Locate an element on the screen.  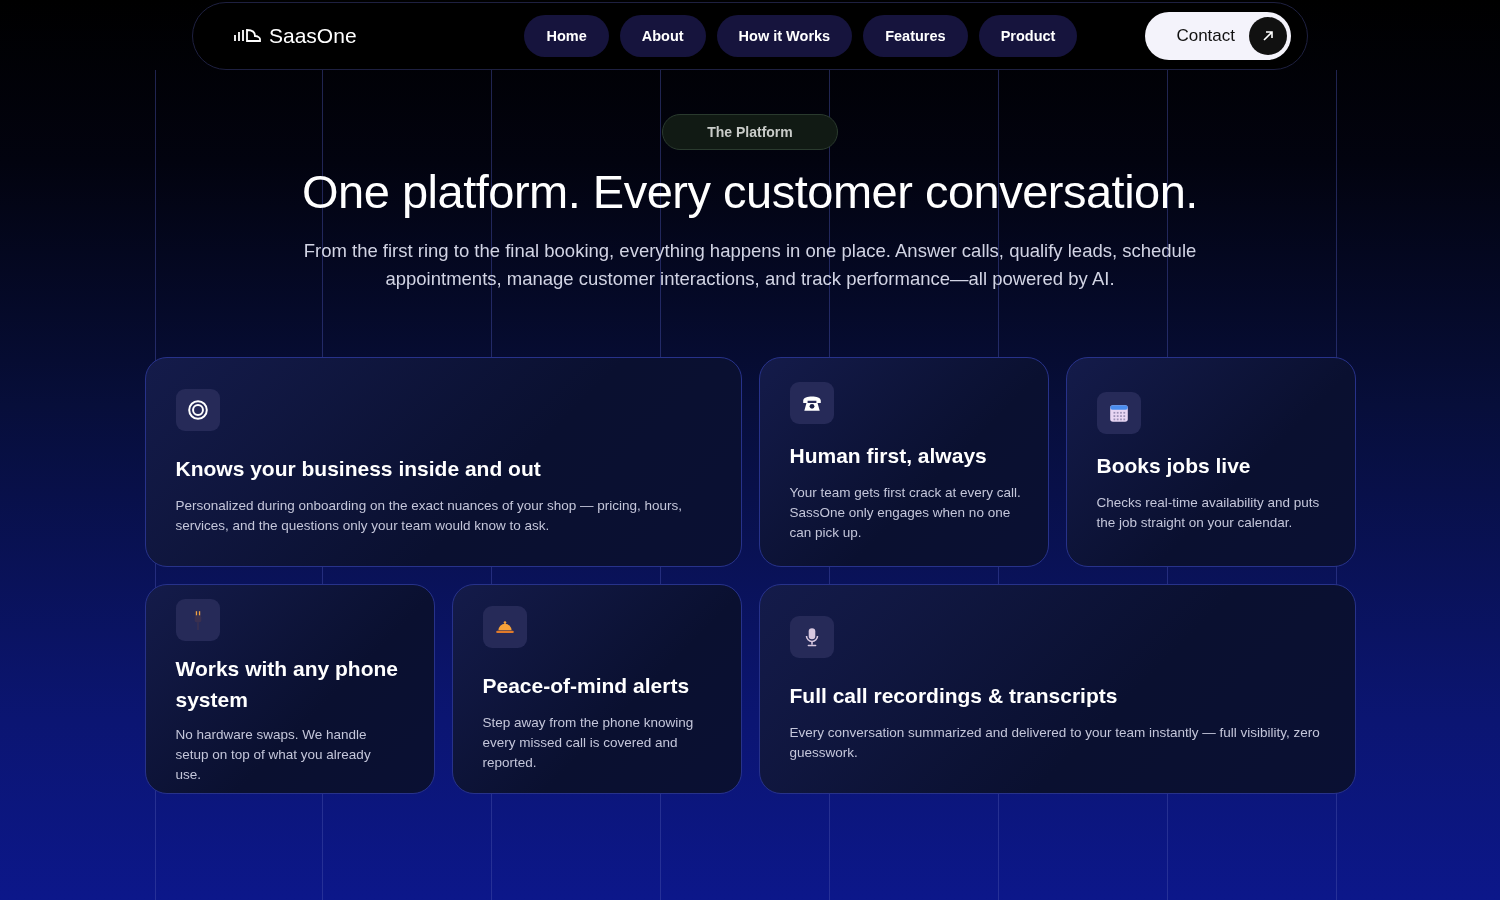
nav-link: Product is located at coordinates (1028, 36).